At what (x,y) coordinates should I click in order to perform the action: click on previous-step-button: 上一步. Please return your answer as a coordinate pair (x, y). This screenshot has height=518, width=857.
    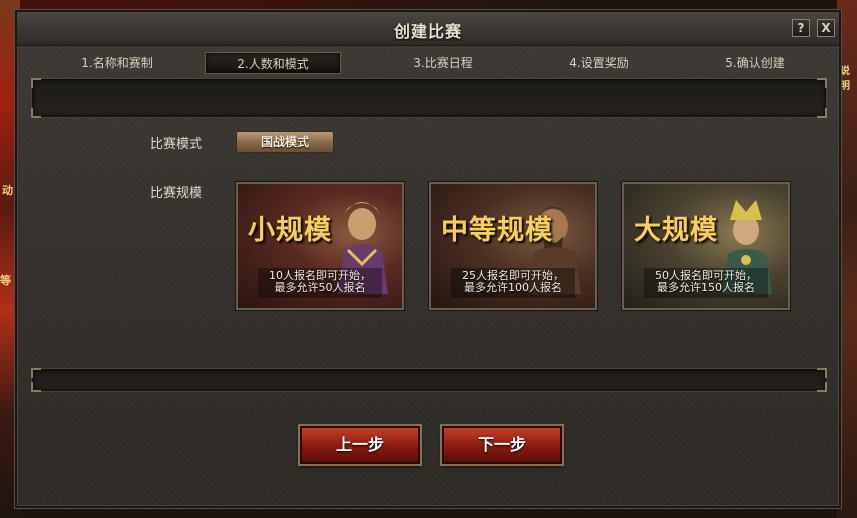
    Looking at the image, I should click on (360, 445).